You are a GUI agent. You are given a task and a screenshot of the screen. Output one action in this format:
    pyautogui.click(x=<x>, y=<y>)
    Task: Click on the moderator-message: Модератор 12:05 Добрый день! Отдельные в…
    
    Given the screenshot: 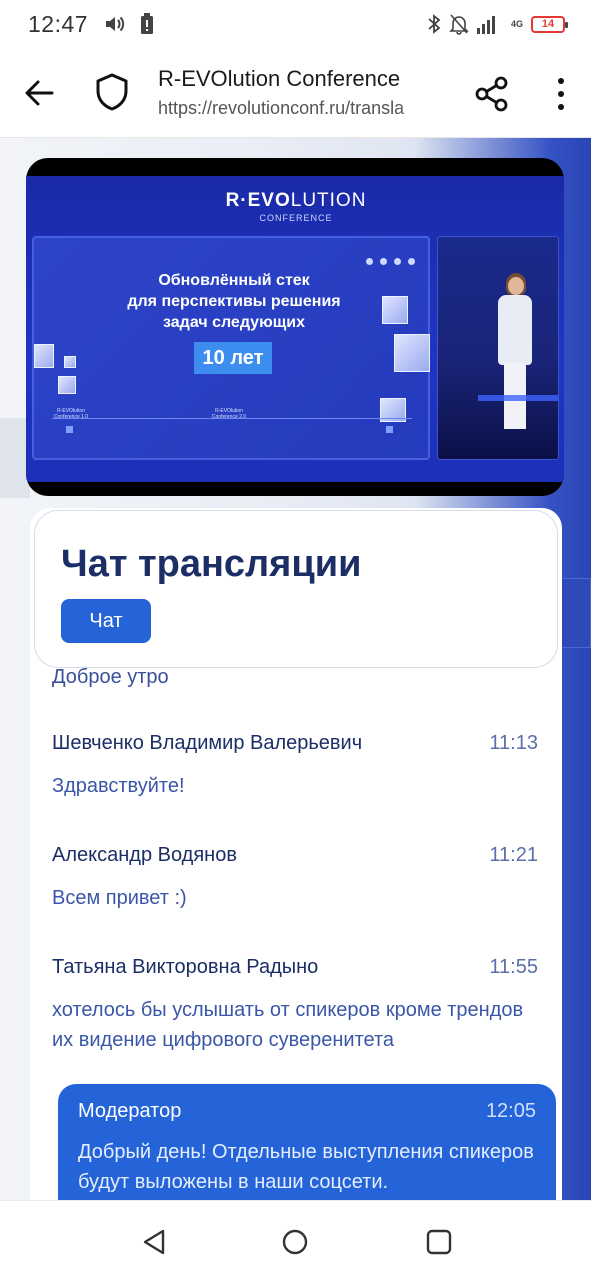 What is the action you would take?
    pyautogui.click(x=307, y=1142)
    